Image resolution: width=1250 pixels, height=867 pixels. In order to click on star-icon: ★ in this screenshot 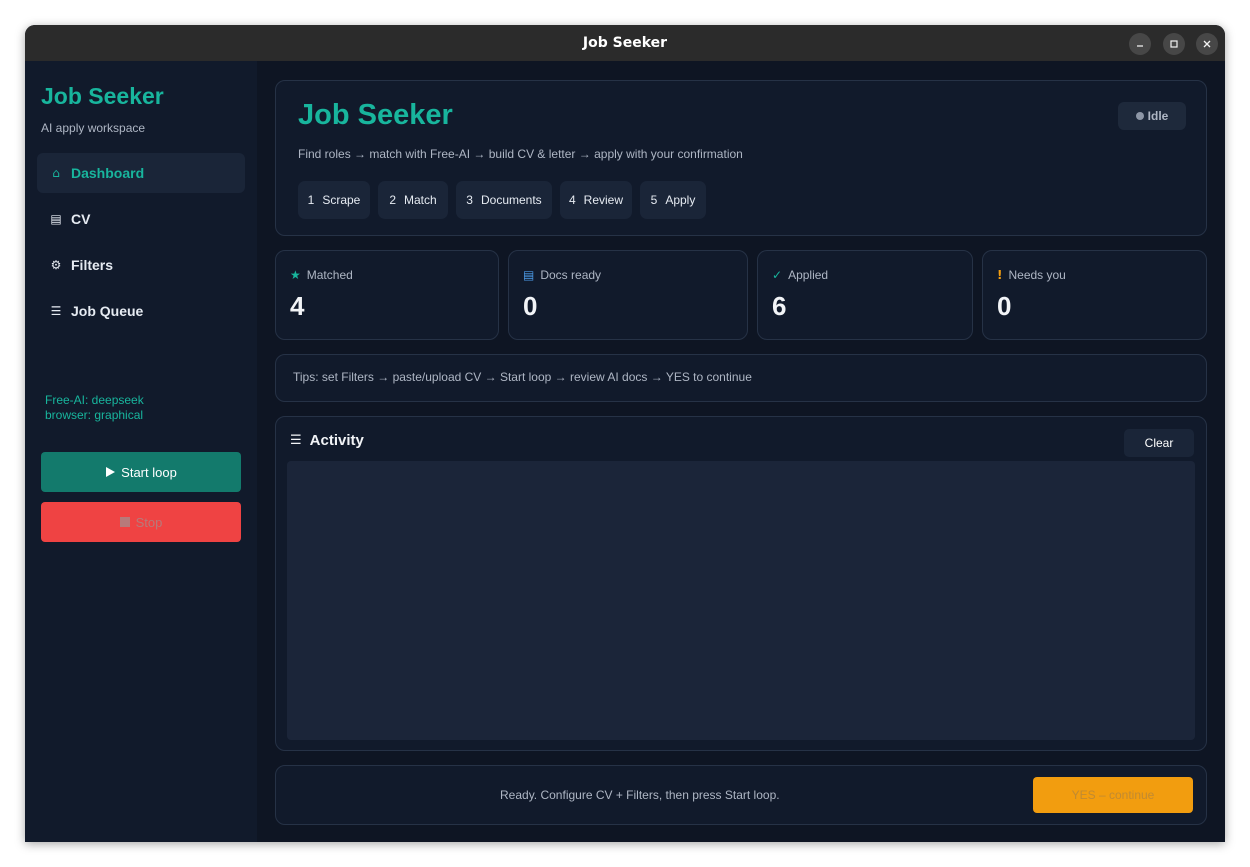, I will do `click(295, 275)`.